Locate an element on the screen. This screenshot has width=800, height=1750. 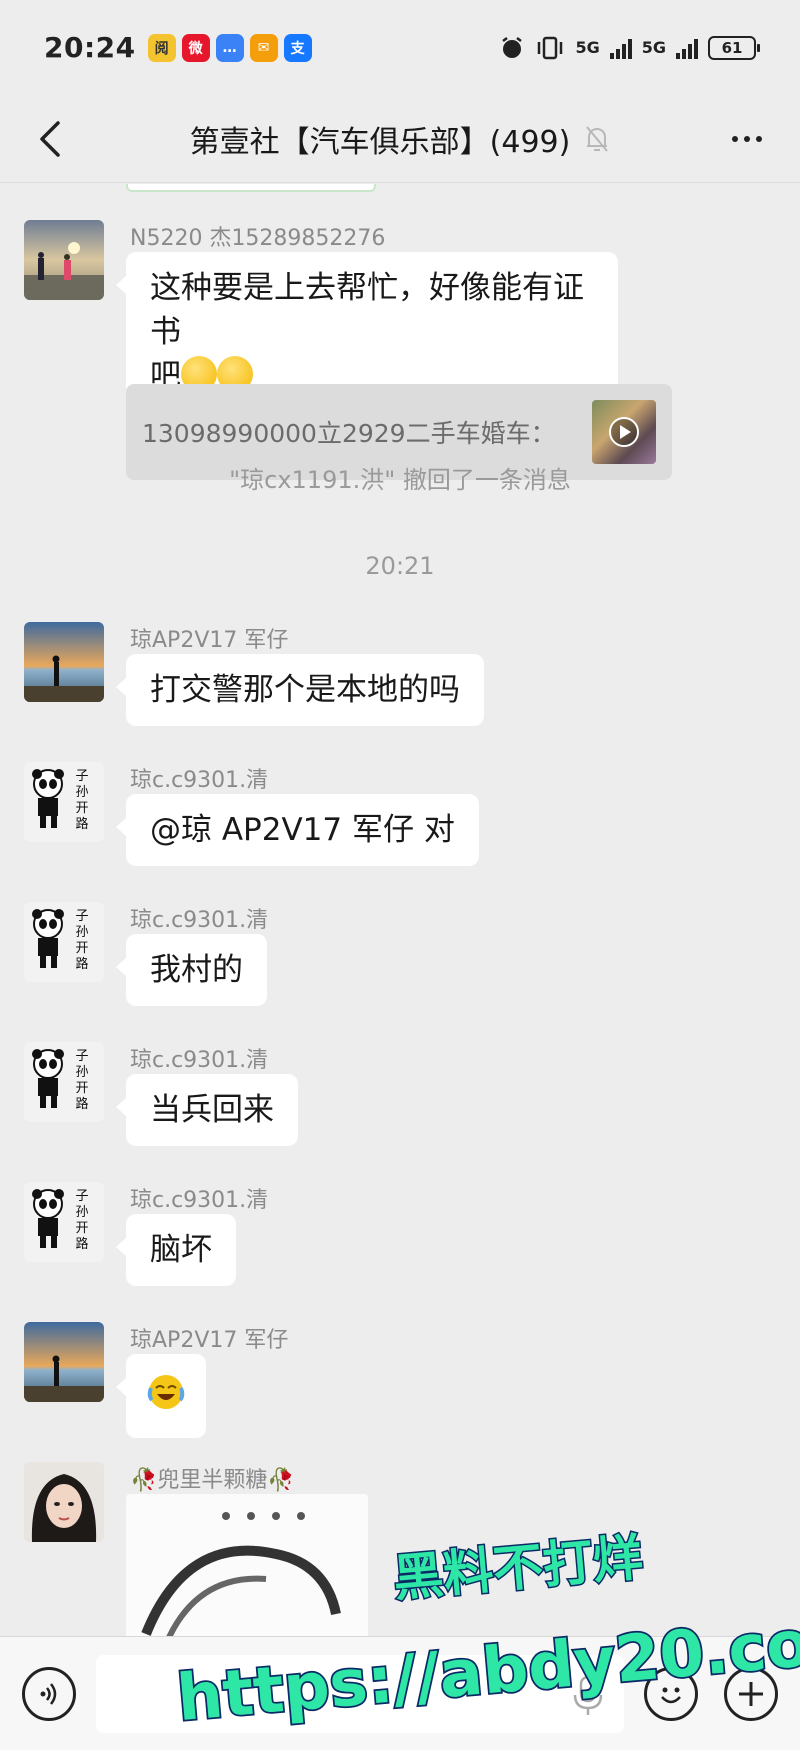
plus-icon is located at coordinates (751, 1694).